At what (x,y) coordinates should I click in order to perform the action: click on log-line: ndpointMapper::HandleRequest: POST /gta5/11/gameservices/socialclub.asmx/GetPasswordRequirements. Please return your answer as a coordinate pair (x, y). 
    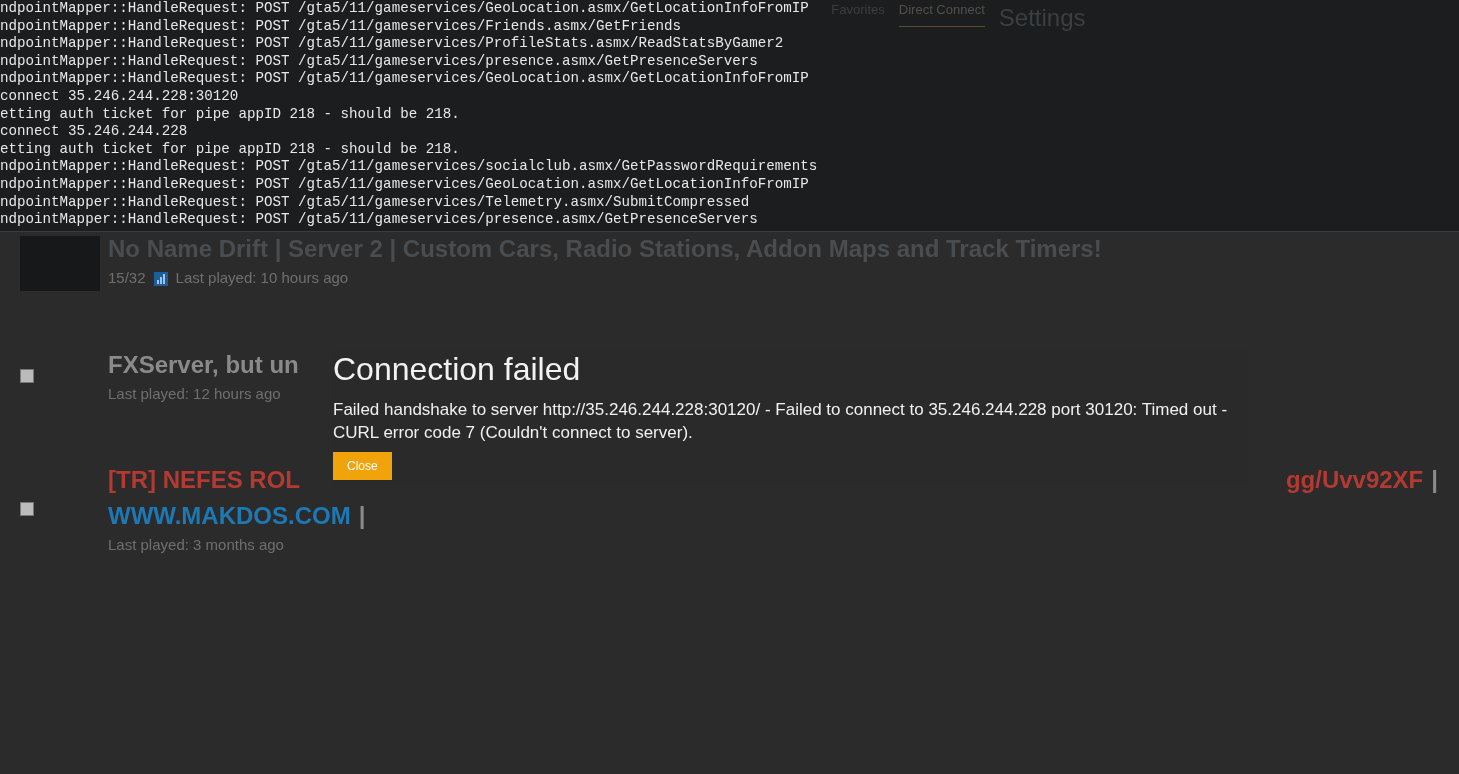
    Looking at the image, I should click on (409, 167).